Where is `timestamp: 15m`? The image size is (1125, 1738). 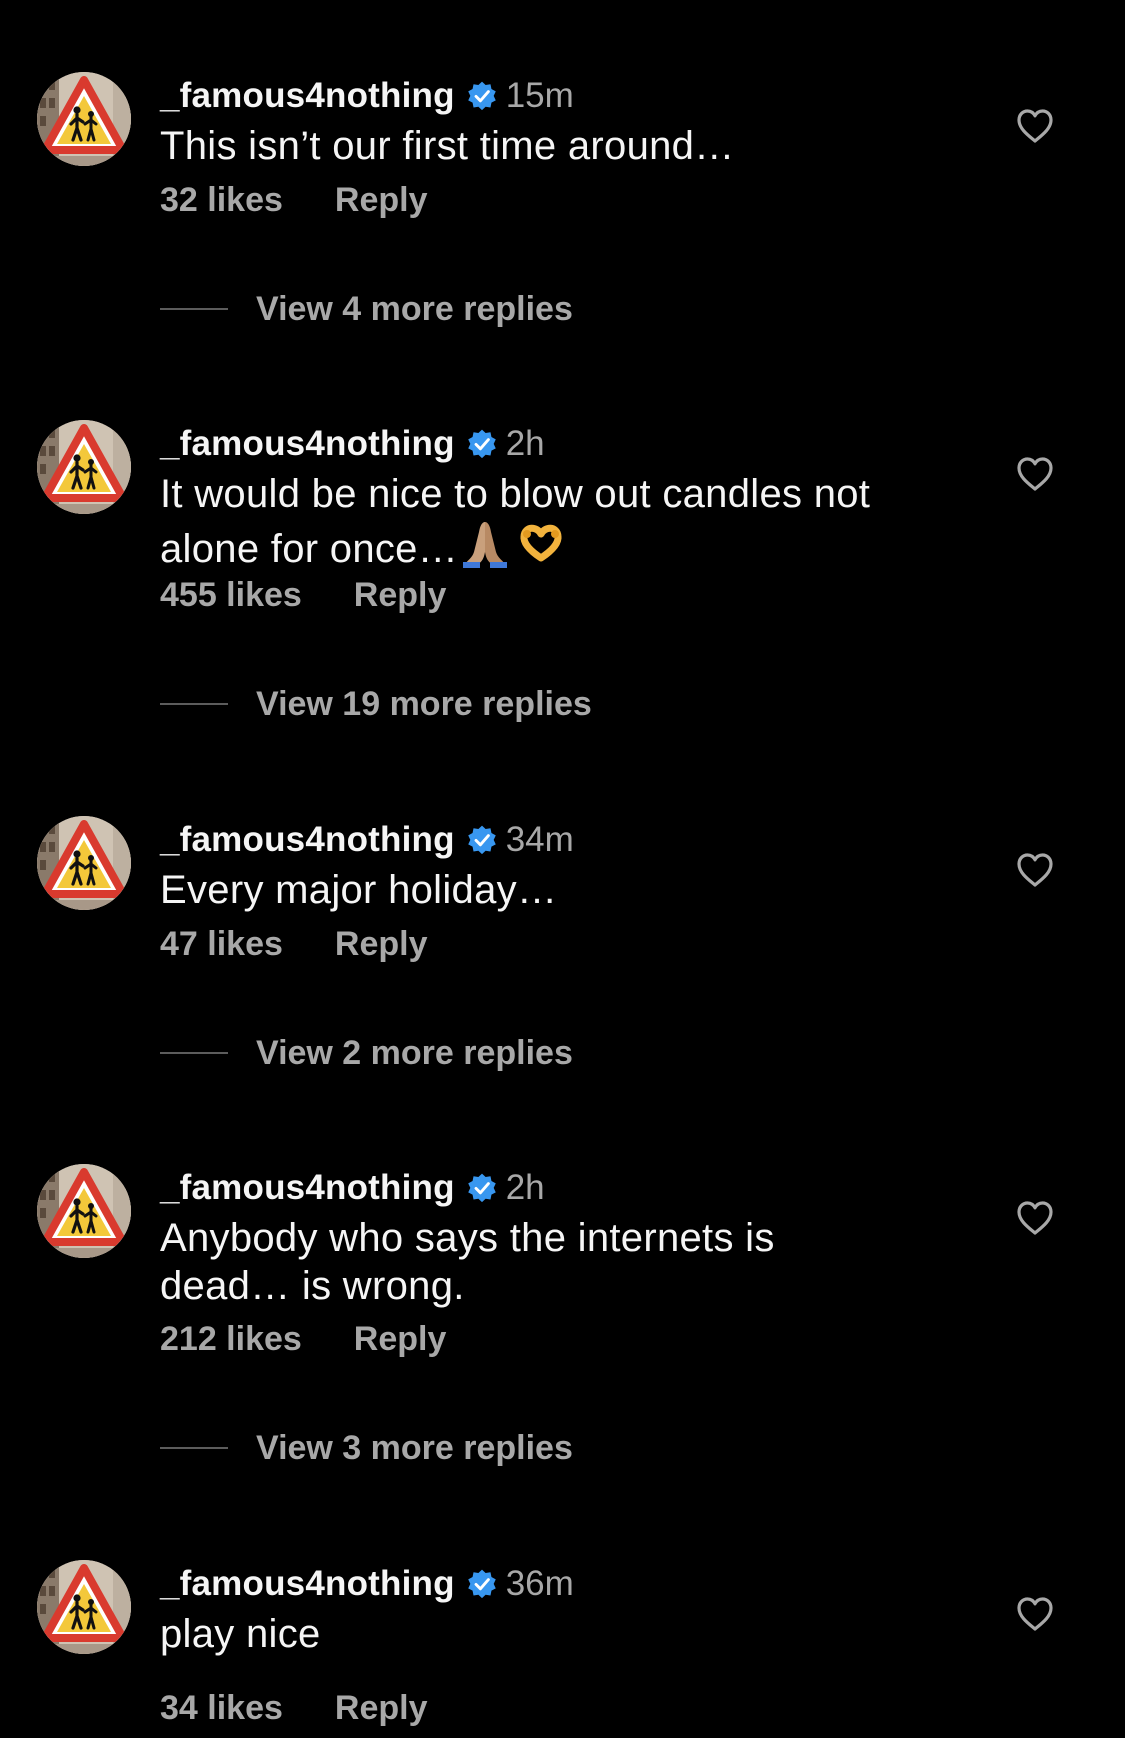
timestamp: 15m is located at coordinates (539, 95).